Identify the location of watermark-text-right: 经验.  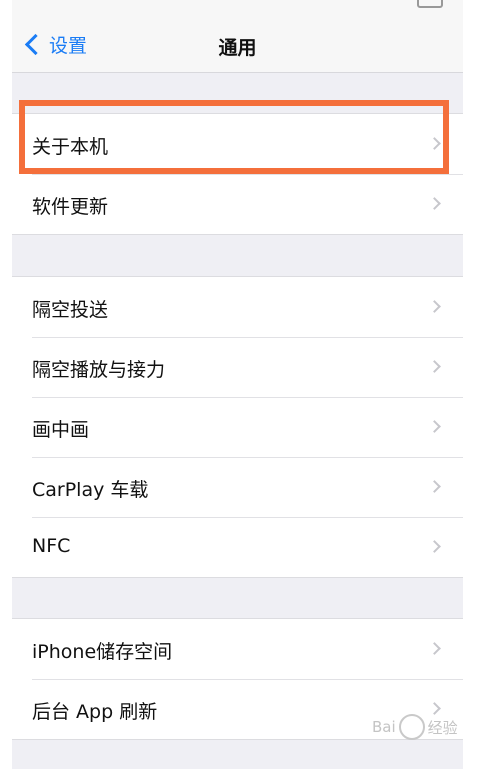
(442, 727).